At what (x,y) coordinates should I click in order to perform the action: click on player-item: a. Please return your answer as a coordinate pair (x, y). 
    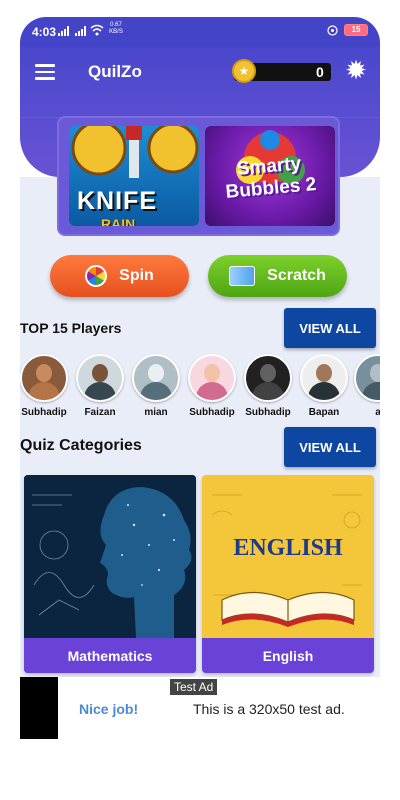
    Looking at the image, I should click on (365, 386).